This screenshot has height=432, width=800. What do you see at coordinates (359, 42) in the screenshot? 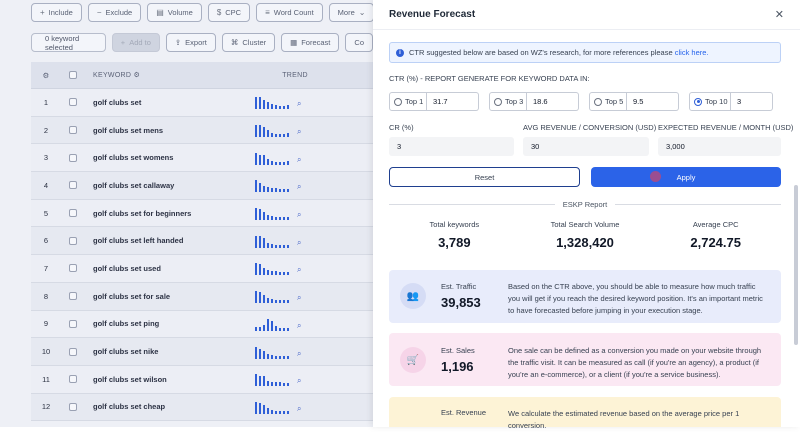
I see `co-button: Co` at bounding box center [359, 42].